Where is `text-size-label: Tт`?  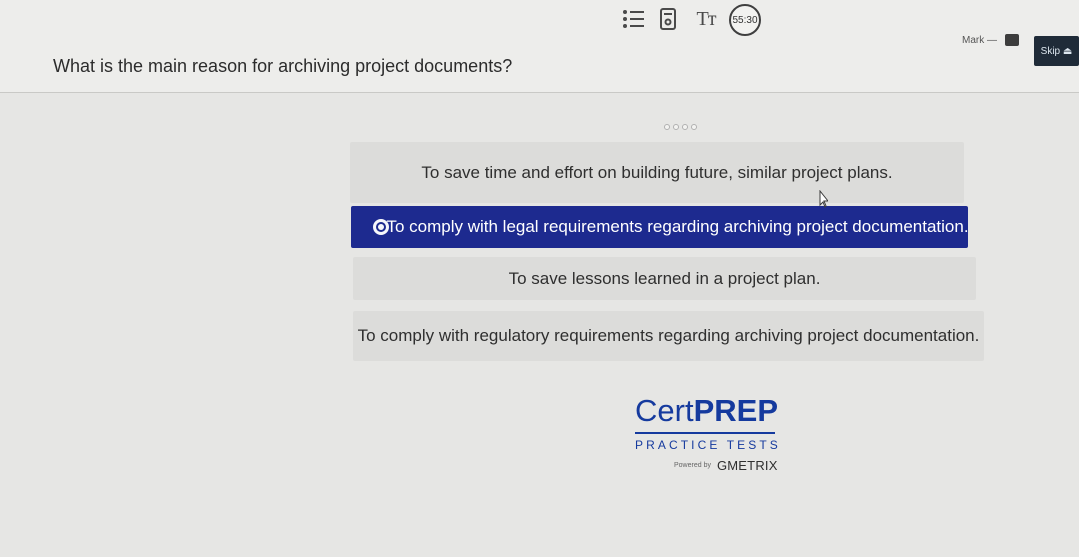
text-size-label: Tт is located at coordinates (706, 18).